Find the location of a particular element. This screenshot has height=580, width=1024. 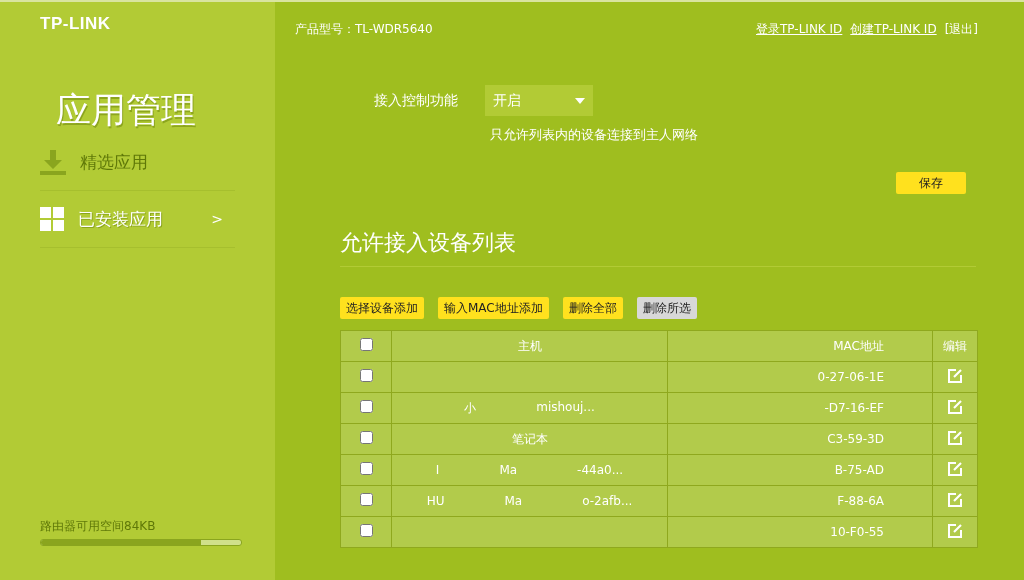

account-link: 登录TP-LINK ID is located at coordinates (799, 29).